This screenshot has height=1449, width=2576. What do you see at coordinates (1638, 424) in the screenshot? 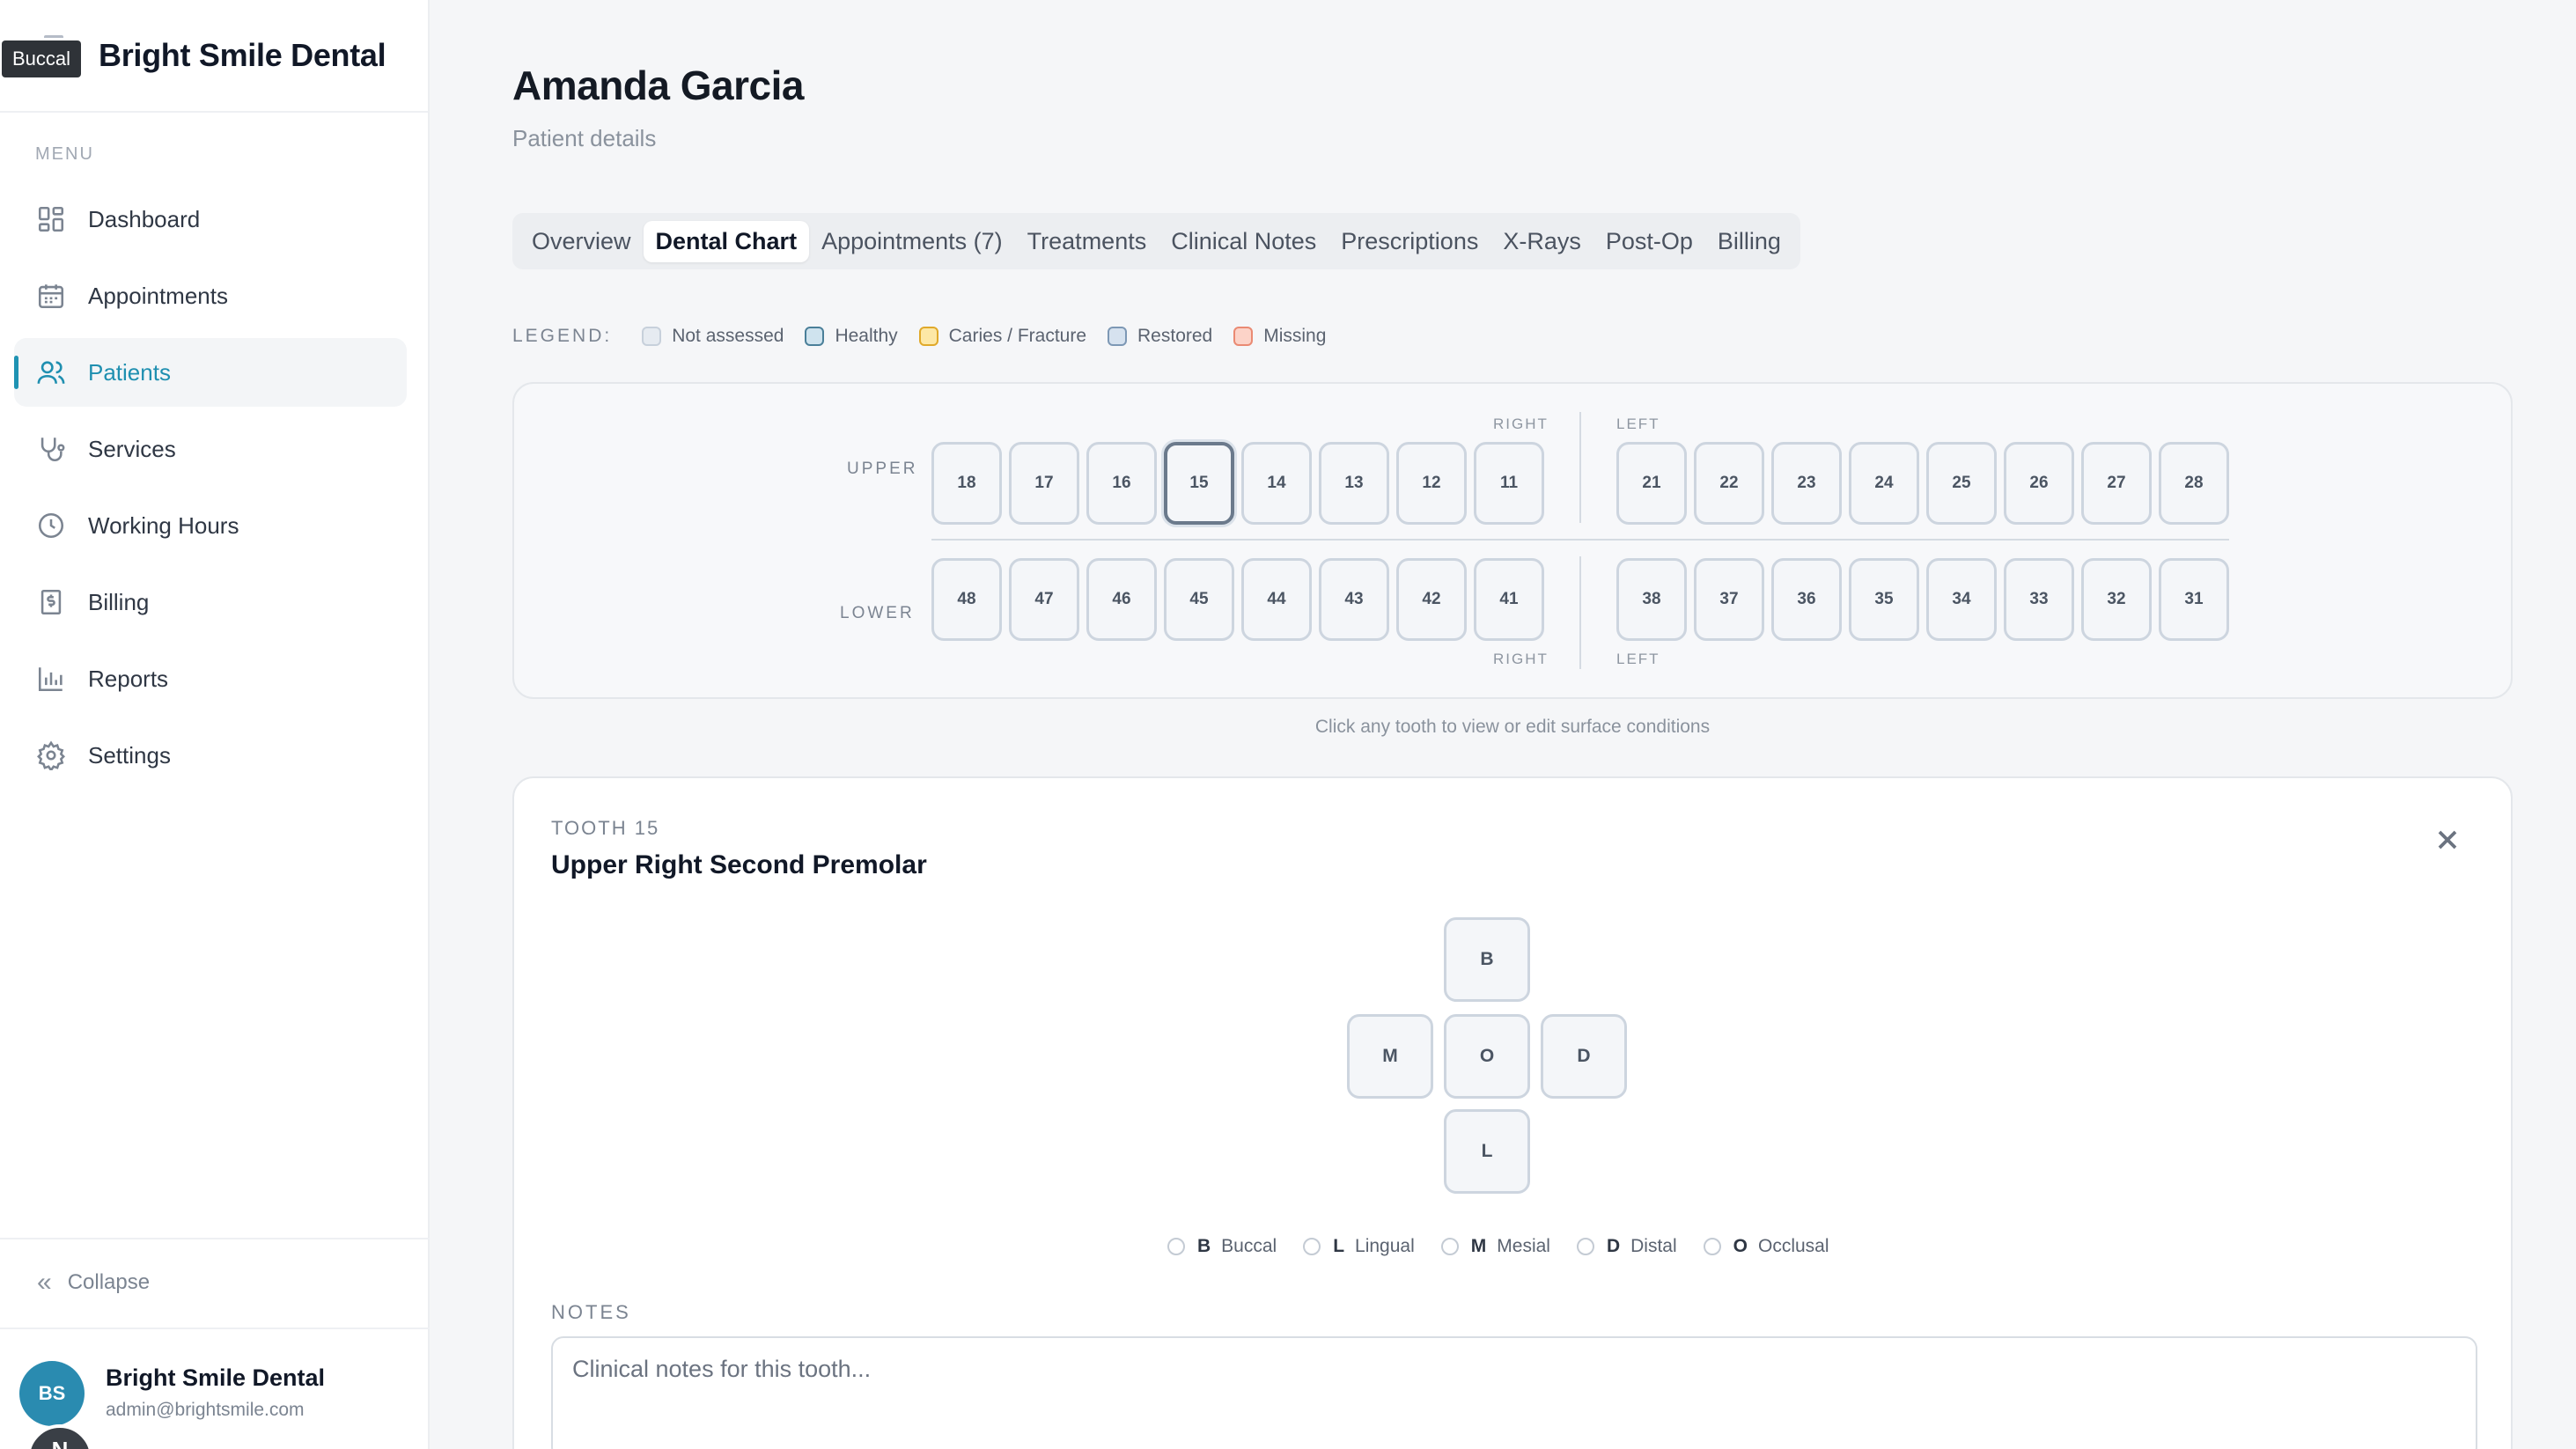
I see `upper-left-label: LEFT` at bounding box center [1638, 424].